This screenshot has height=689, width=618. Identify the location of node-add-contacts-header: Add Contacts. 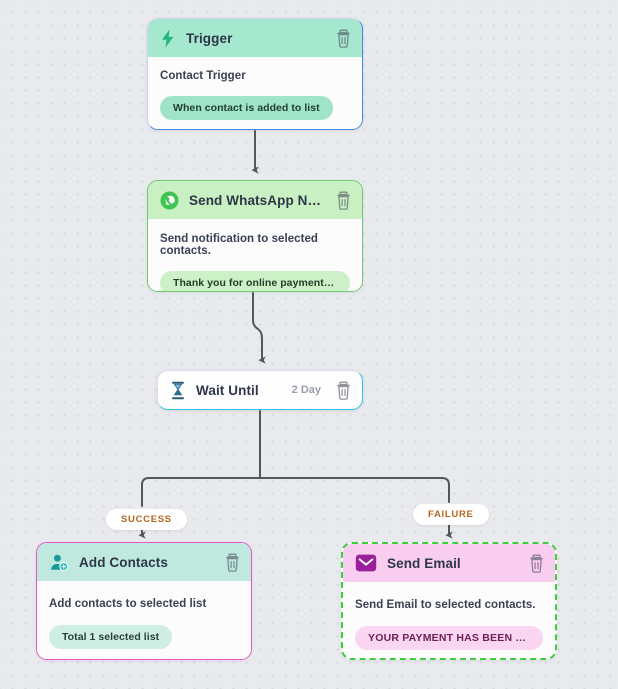
(144, 562).